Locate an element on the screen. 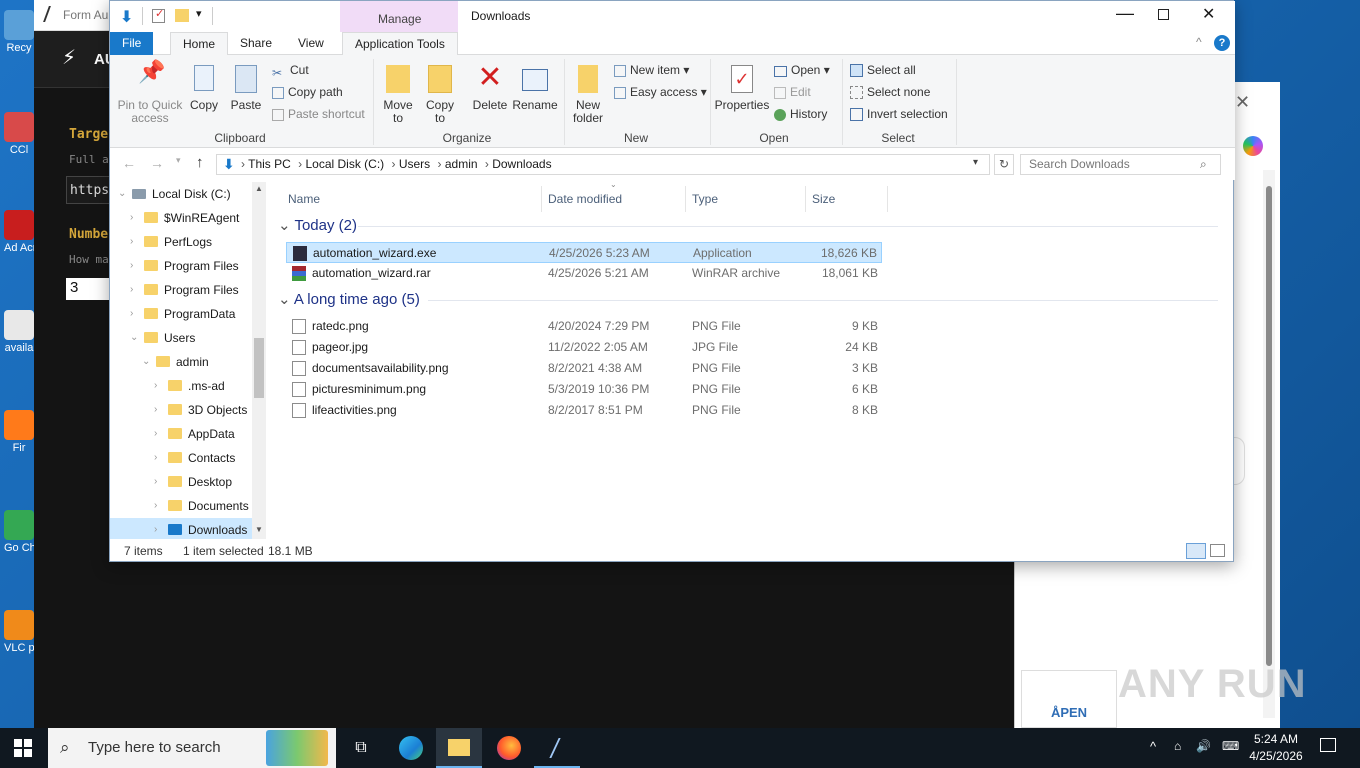  nav-scrollbar: ▲ ▼ is located at coordinates (259, 360).